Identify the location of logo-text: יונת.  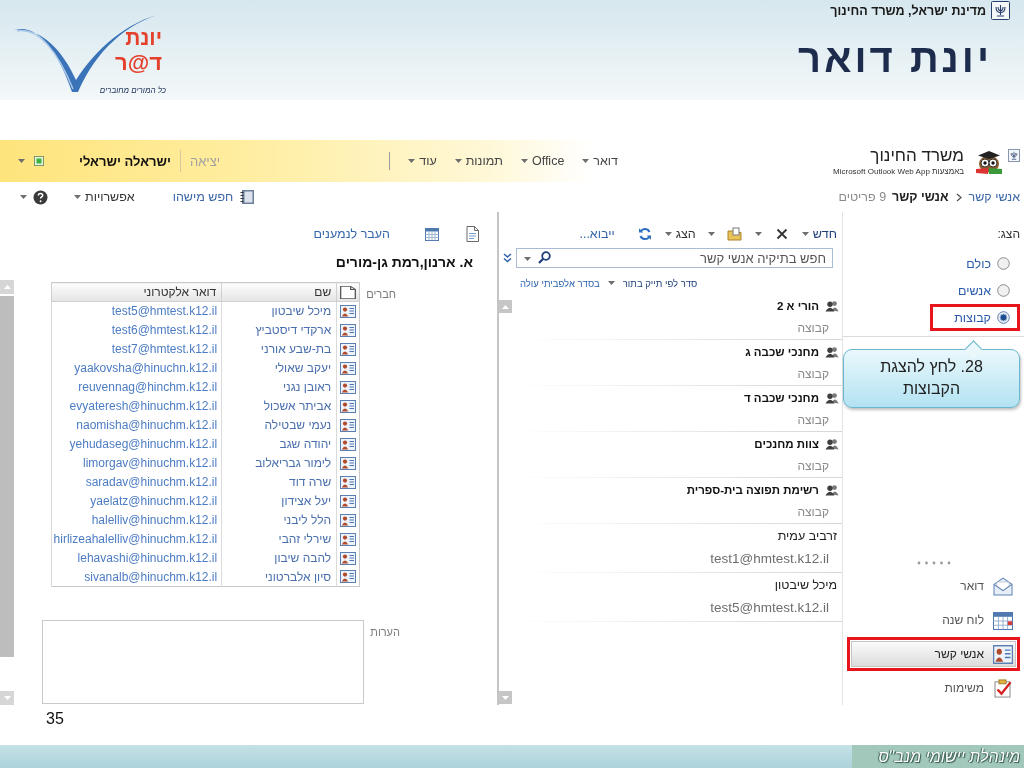
(143, 38).